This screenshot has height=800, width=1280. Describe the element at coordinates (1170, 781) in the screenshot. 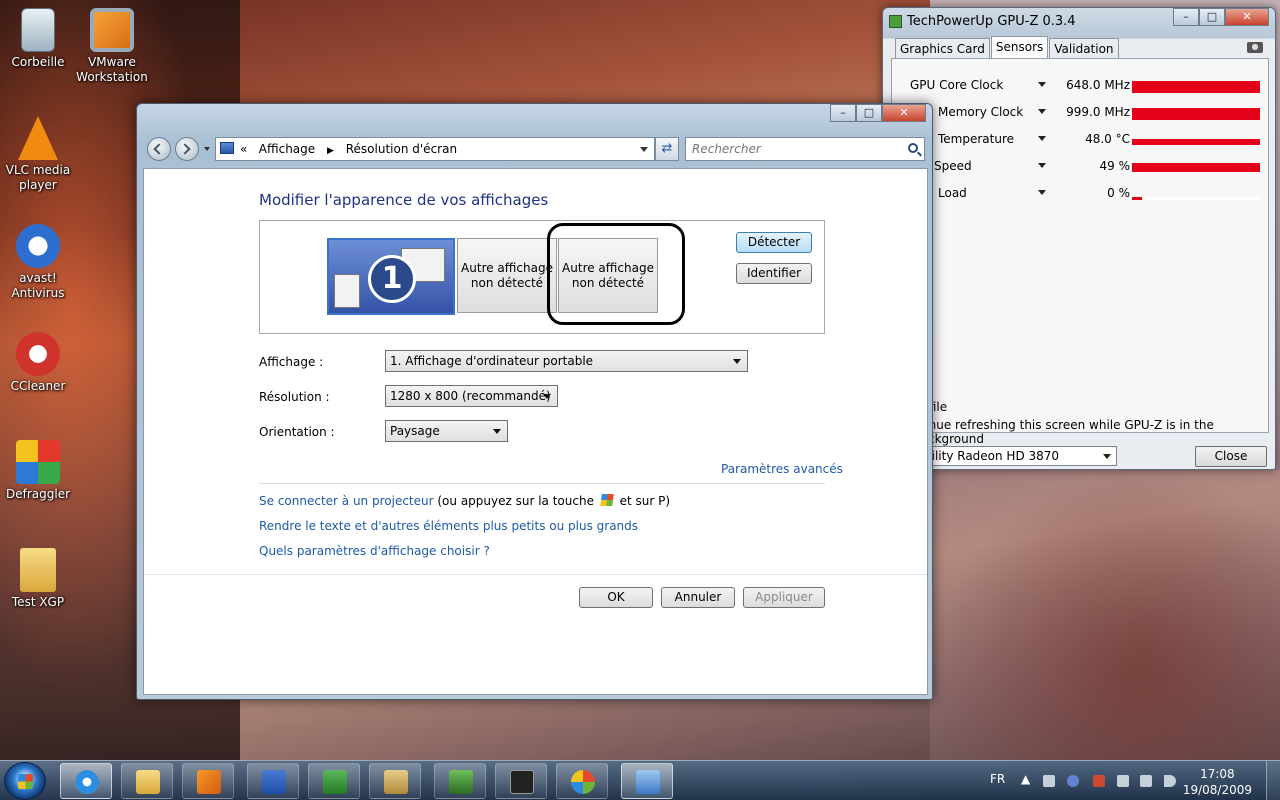

I see `volume-icon` at that location.